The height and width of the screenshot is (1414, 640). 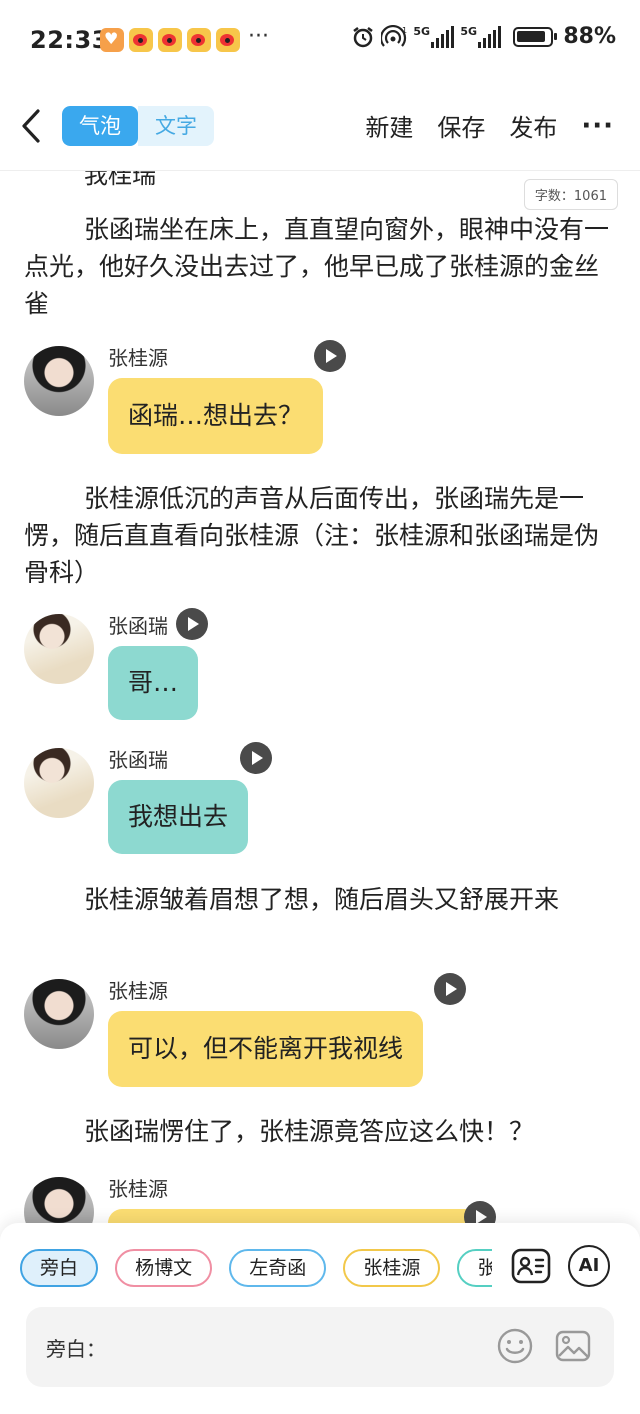 What do you see at coordinates (278, 1268) in the screenshot?
I see `character-chip: 左奇函` at bounding box center [278, 1268].